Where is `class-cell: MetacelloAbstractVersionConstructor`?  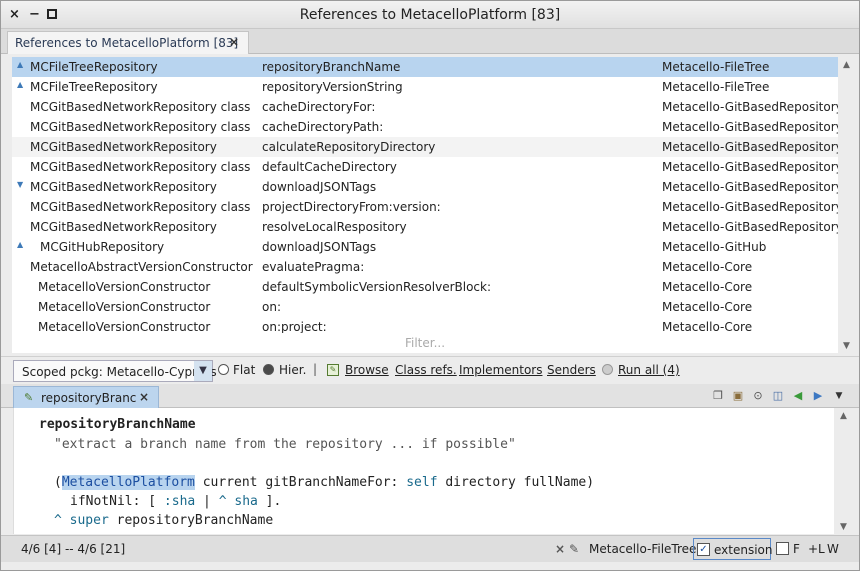 class-cell: MetacelloAbstractVersionConstructor is located at coordinates (141, 267).